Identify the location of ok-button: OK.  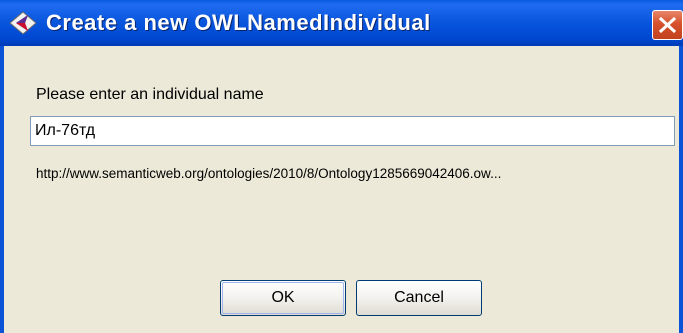
(283, 298).